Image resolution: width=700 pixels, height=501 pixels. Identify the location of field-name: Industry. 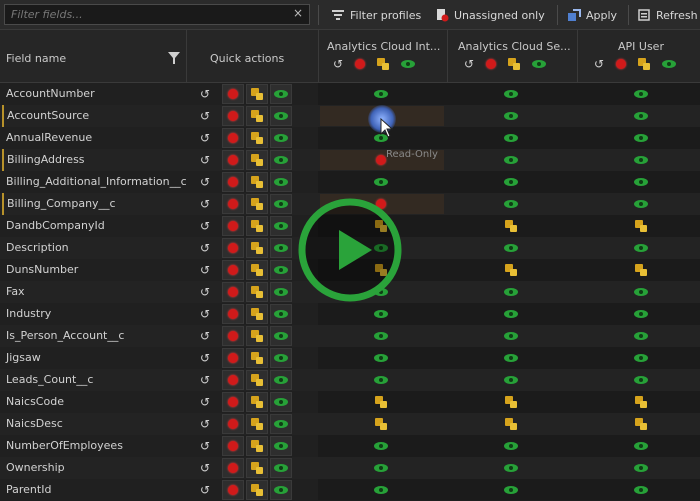
(28, 314).